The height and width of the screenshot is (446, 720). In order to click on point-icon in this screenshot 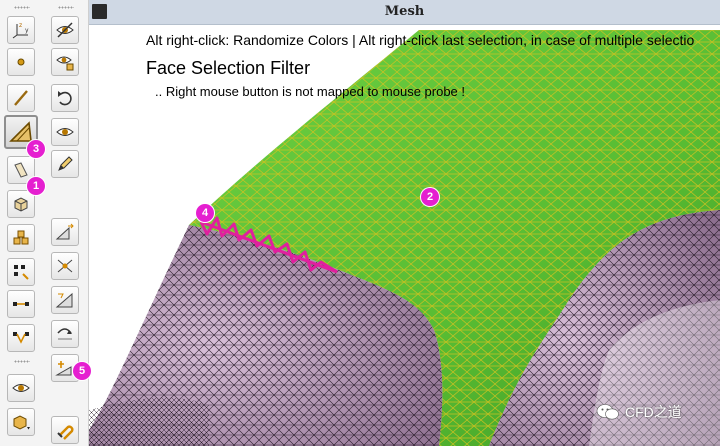, I will do `click(21, 62)`.